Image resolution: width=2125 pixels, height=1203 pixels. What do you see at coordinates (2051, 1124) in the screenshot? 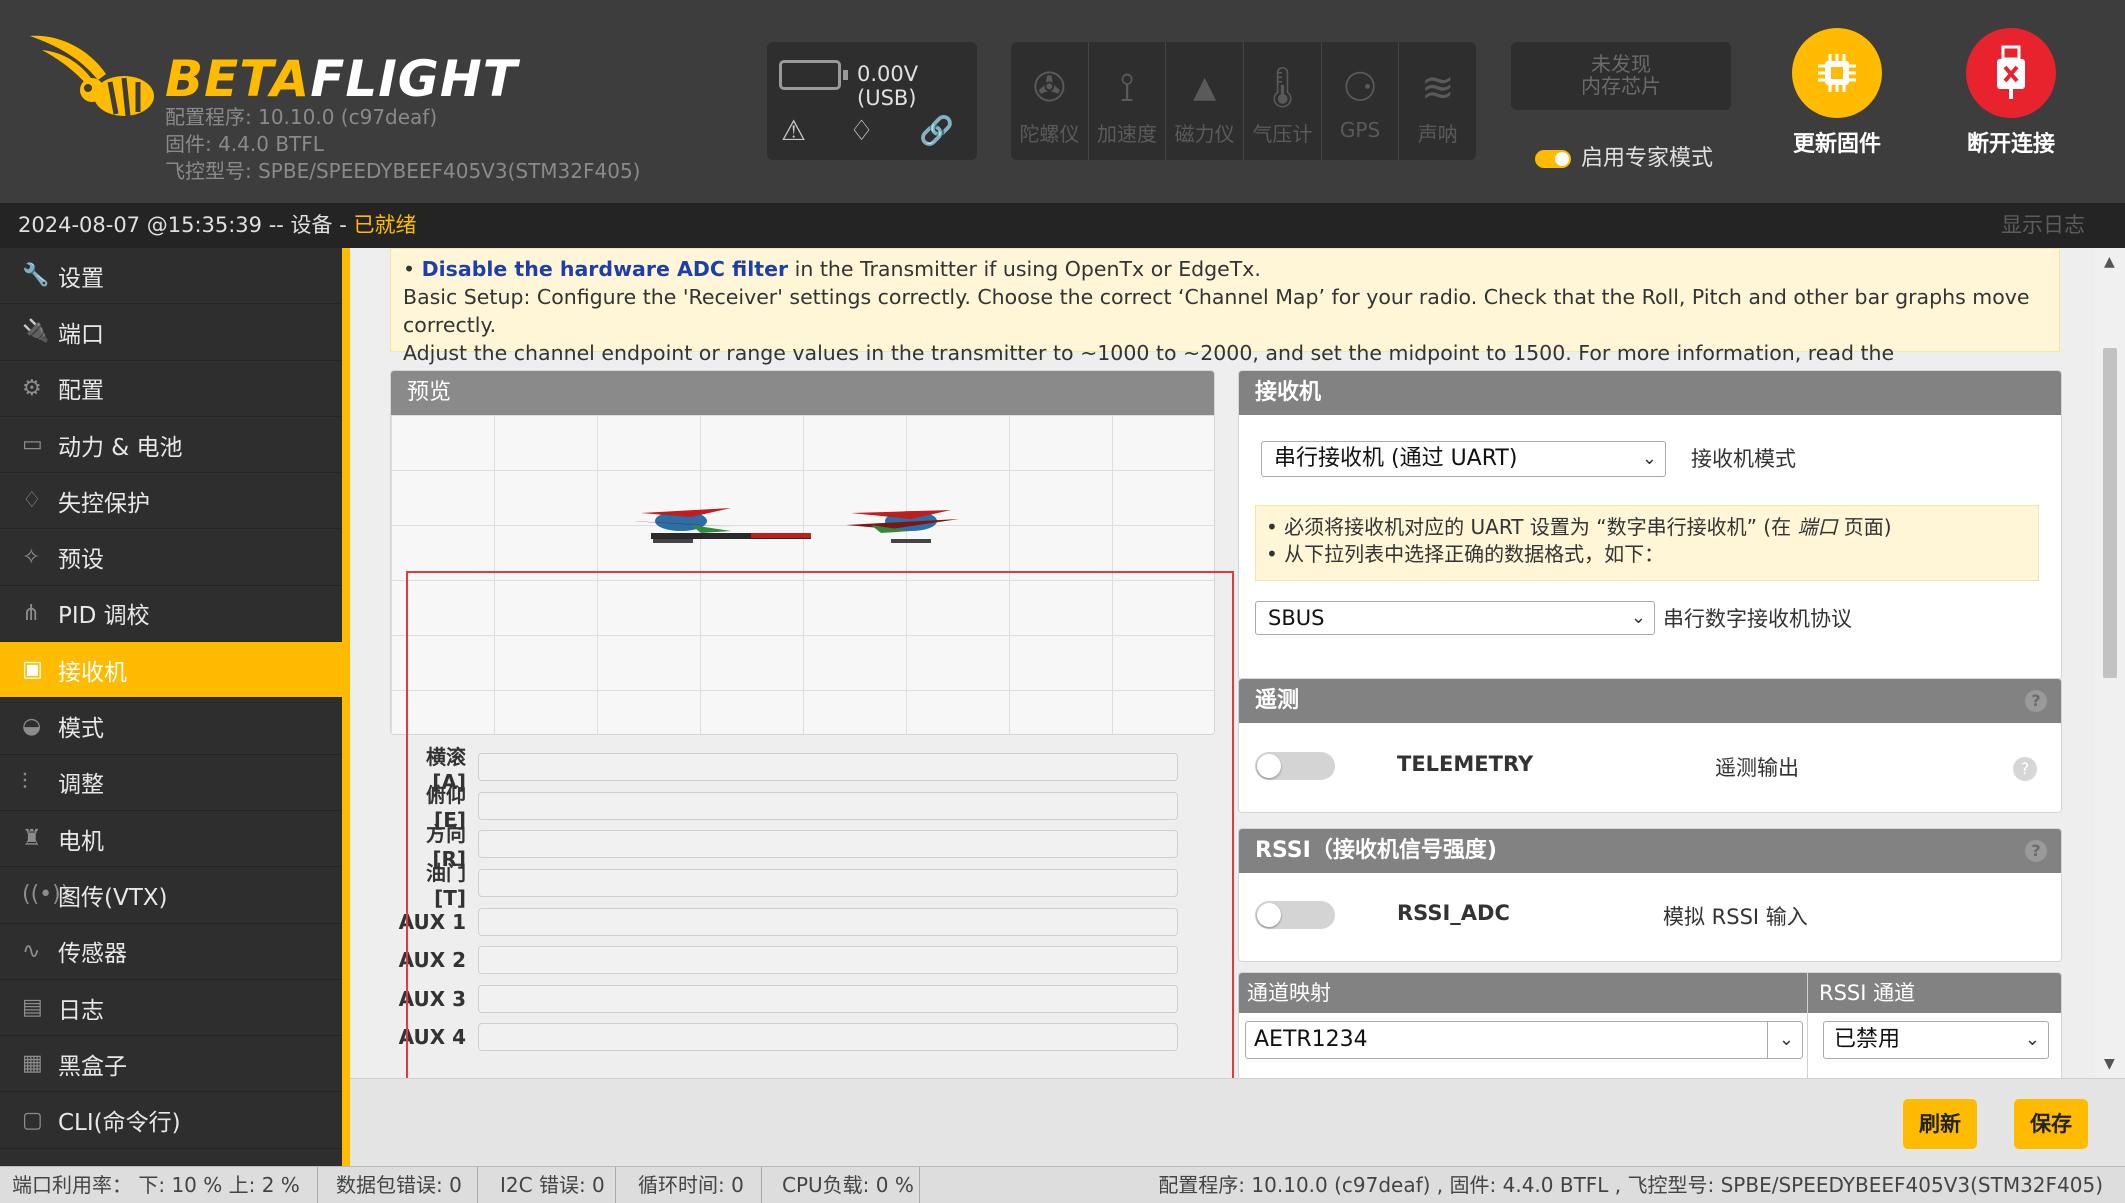
I see `save-button: 保存` at bounding box center [2051, 1124].